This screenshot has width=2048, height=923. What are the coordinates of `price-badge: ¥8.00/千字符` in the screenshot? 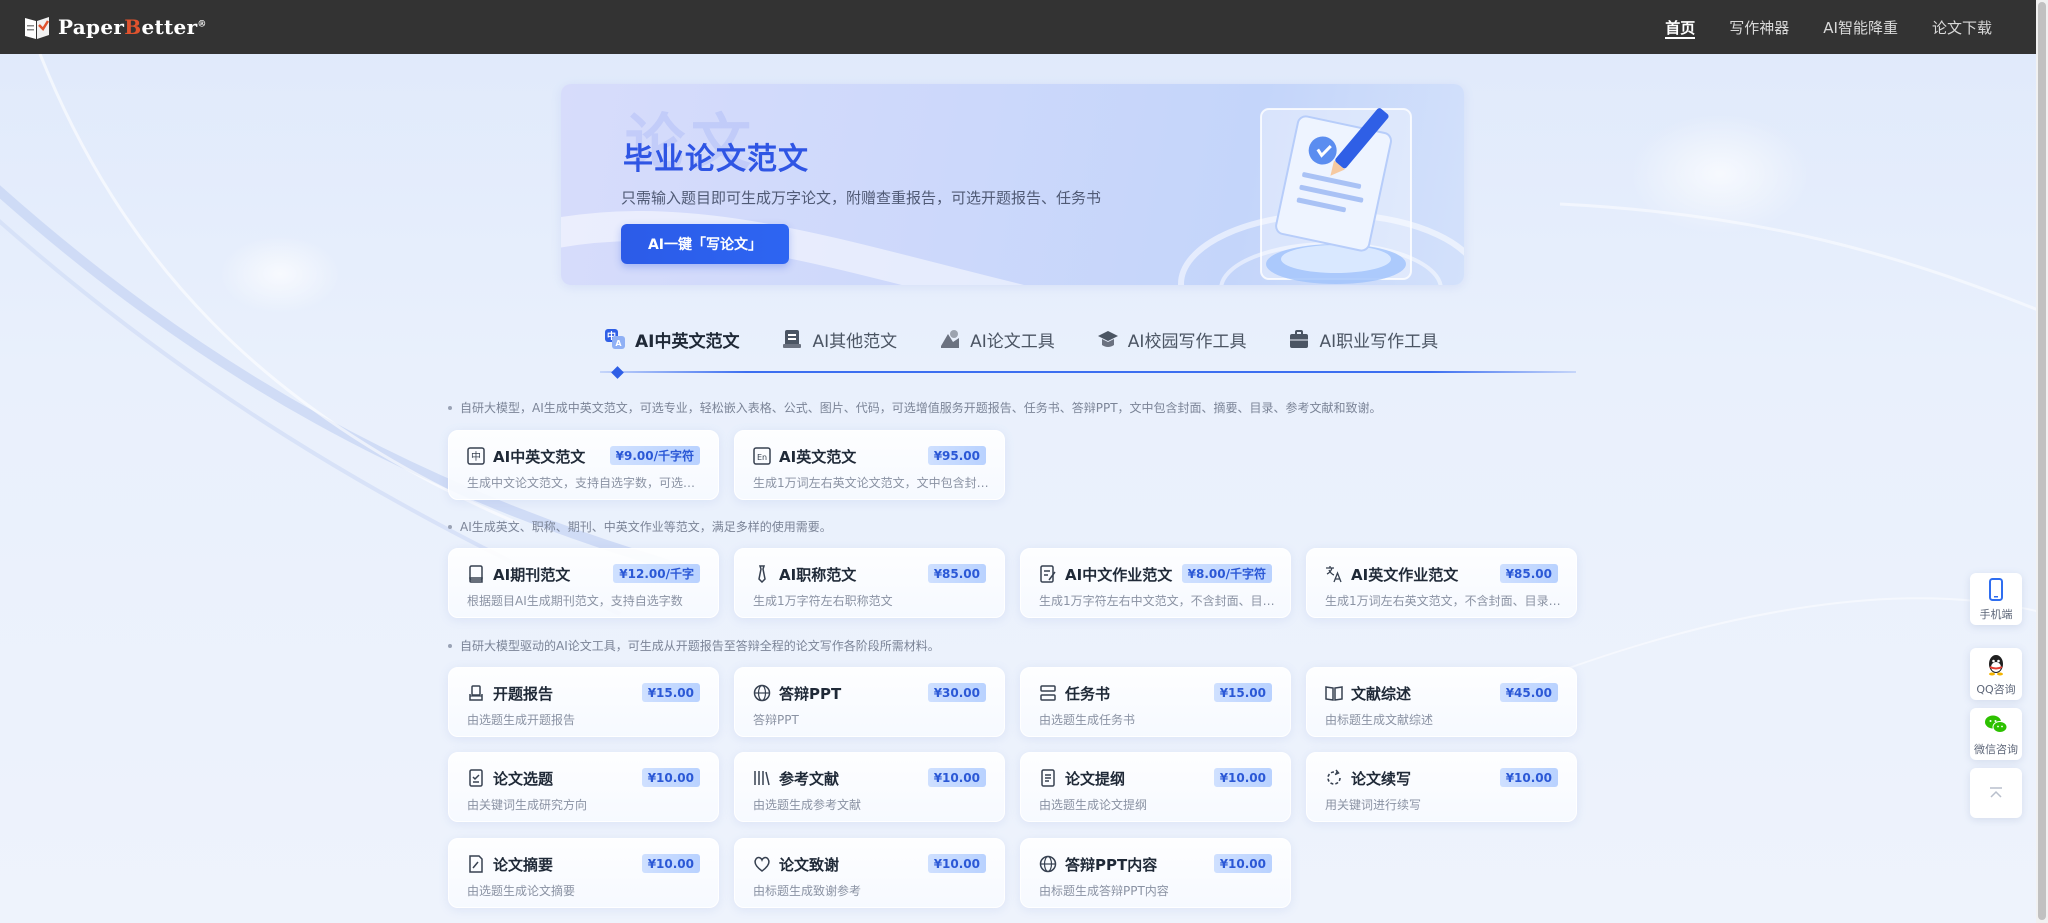 It's located at (1226, 573).